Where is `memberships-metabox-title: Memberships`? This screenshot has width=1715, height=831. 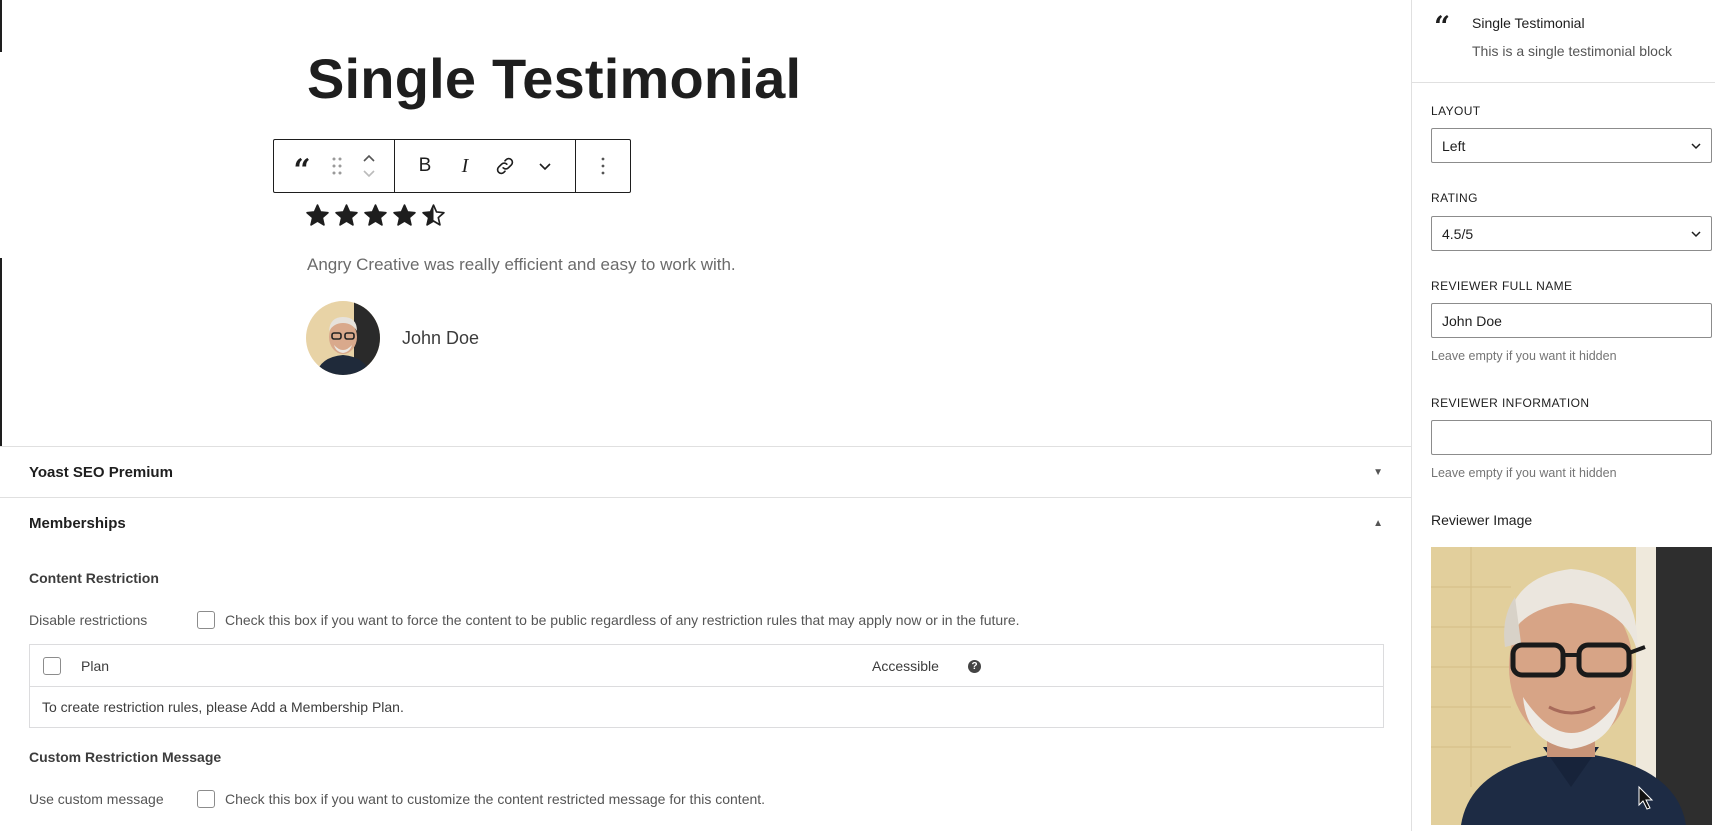
memberships-metabox-title: Memberships is located at coordinates (77, 523).